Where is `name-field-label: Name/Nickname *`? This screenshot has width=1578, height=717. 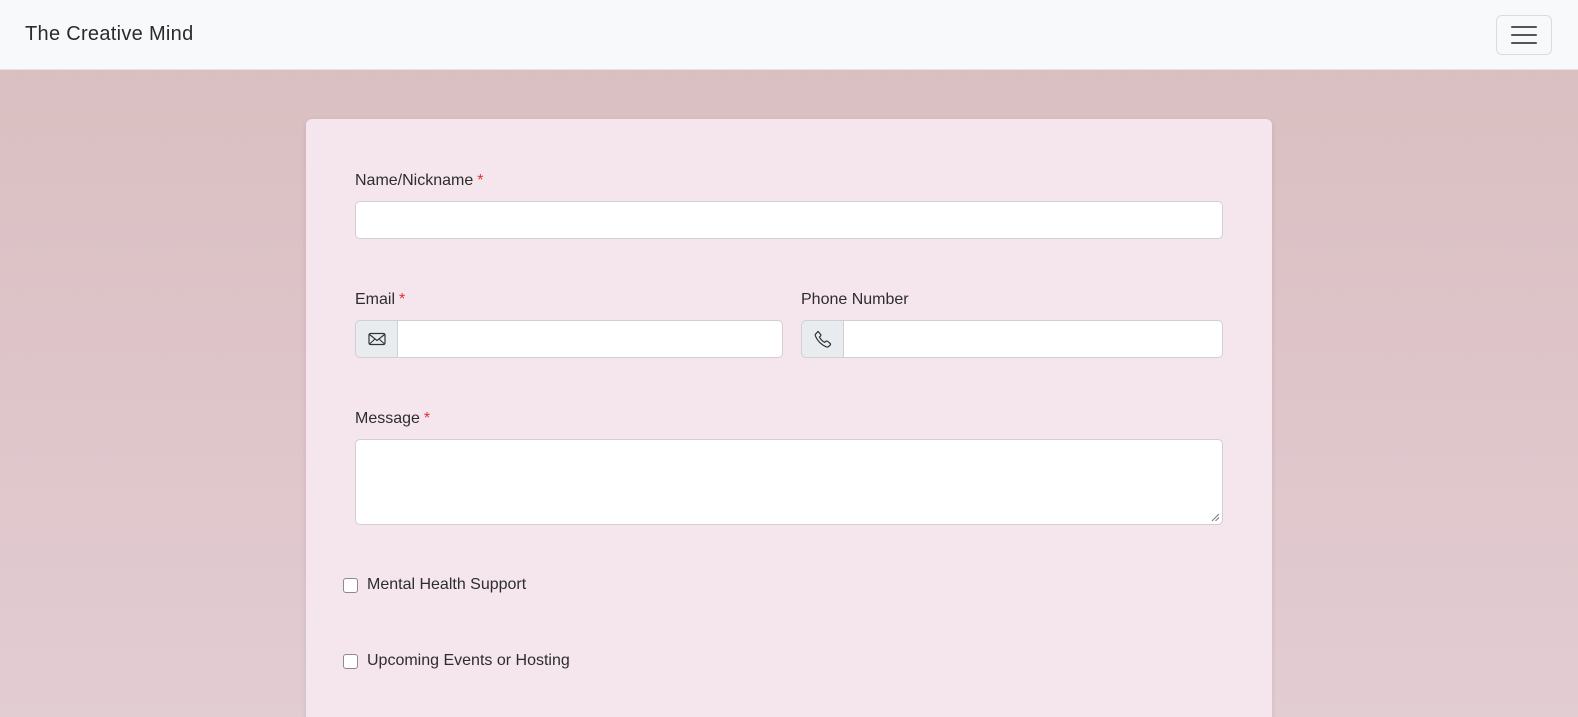
name-field-label: Name/Nickname * is located at coordinates (419, 181).